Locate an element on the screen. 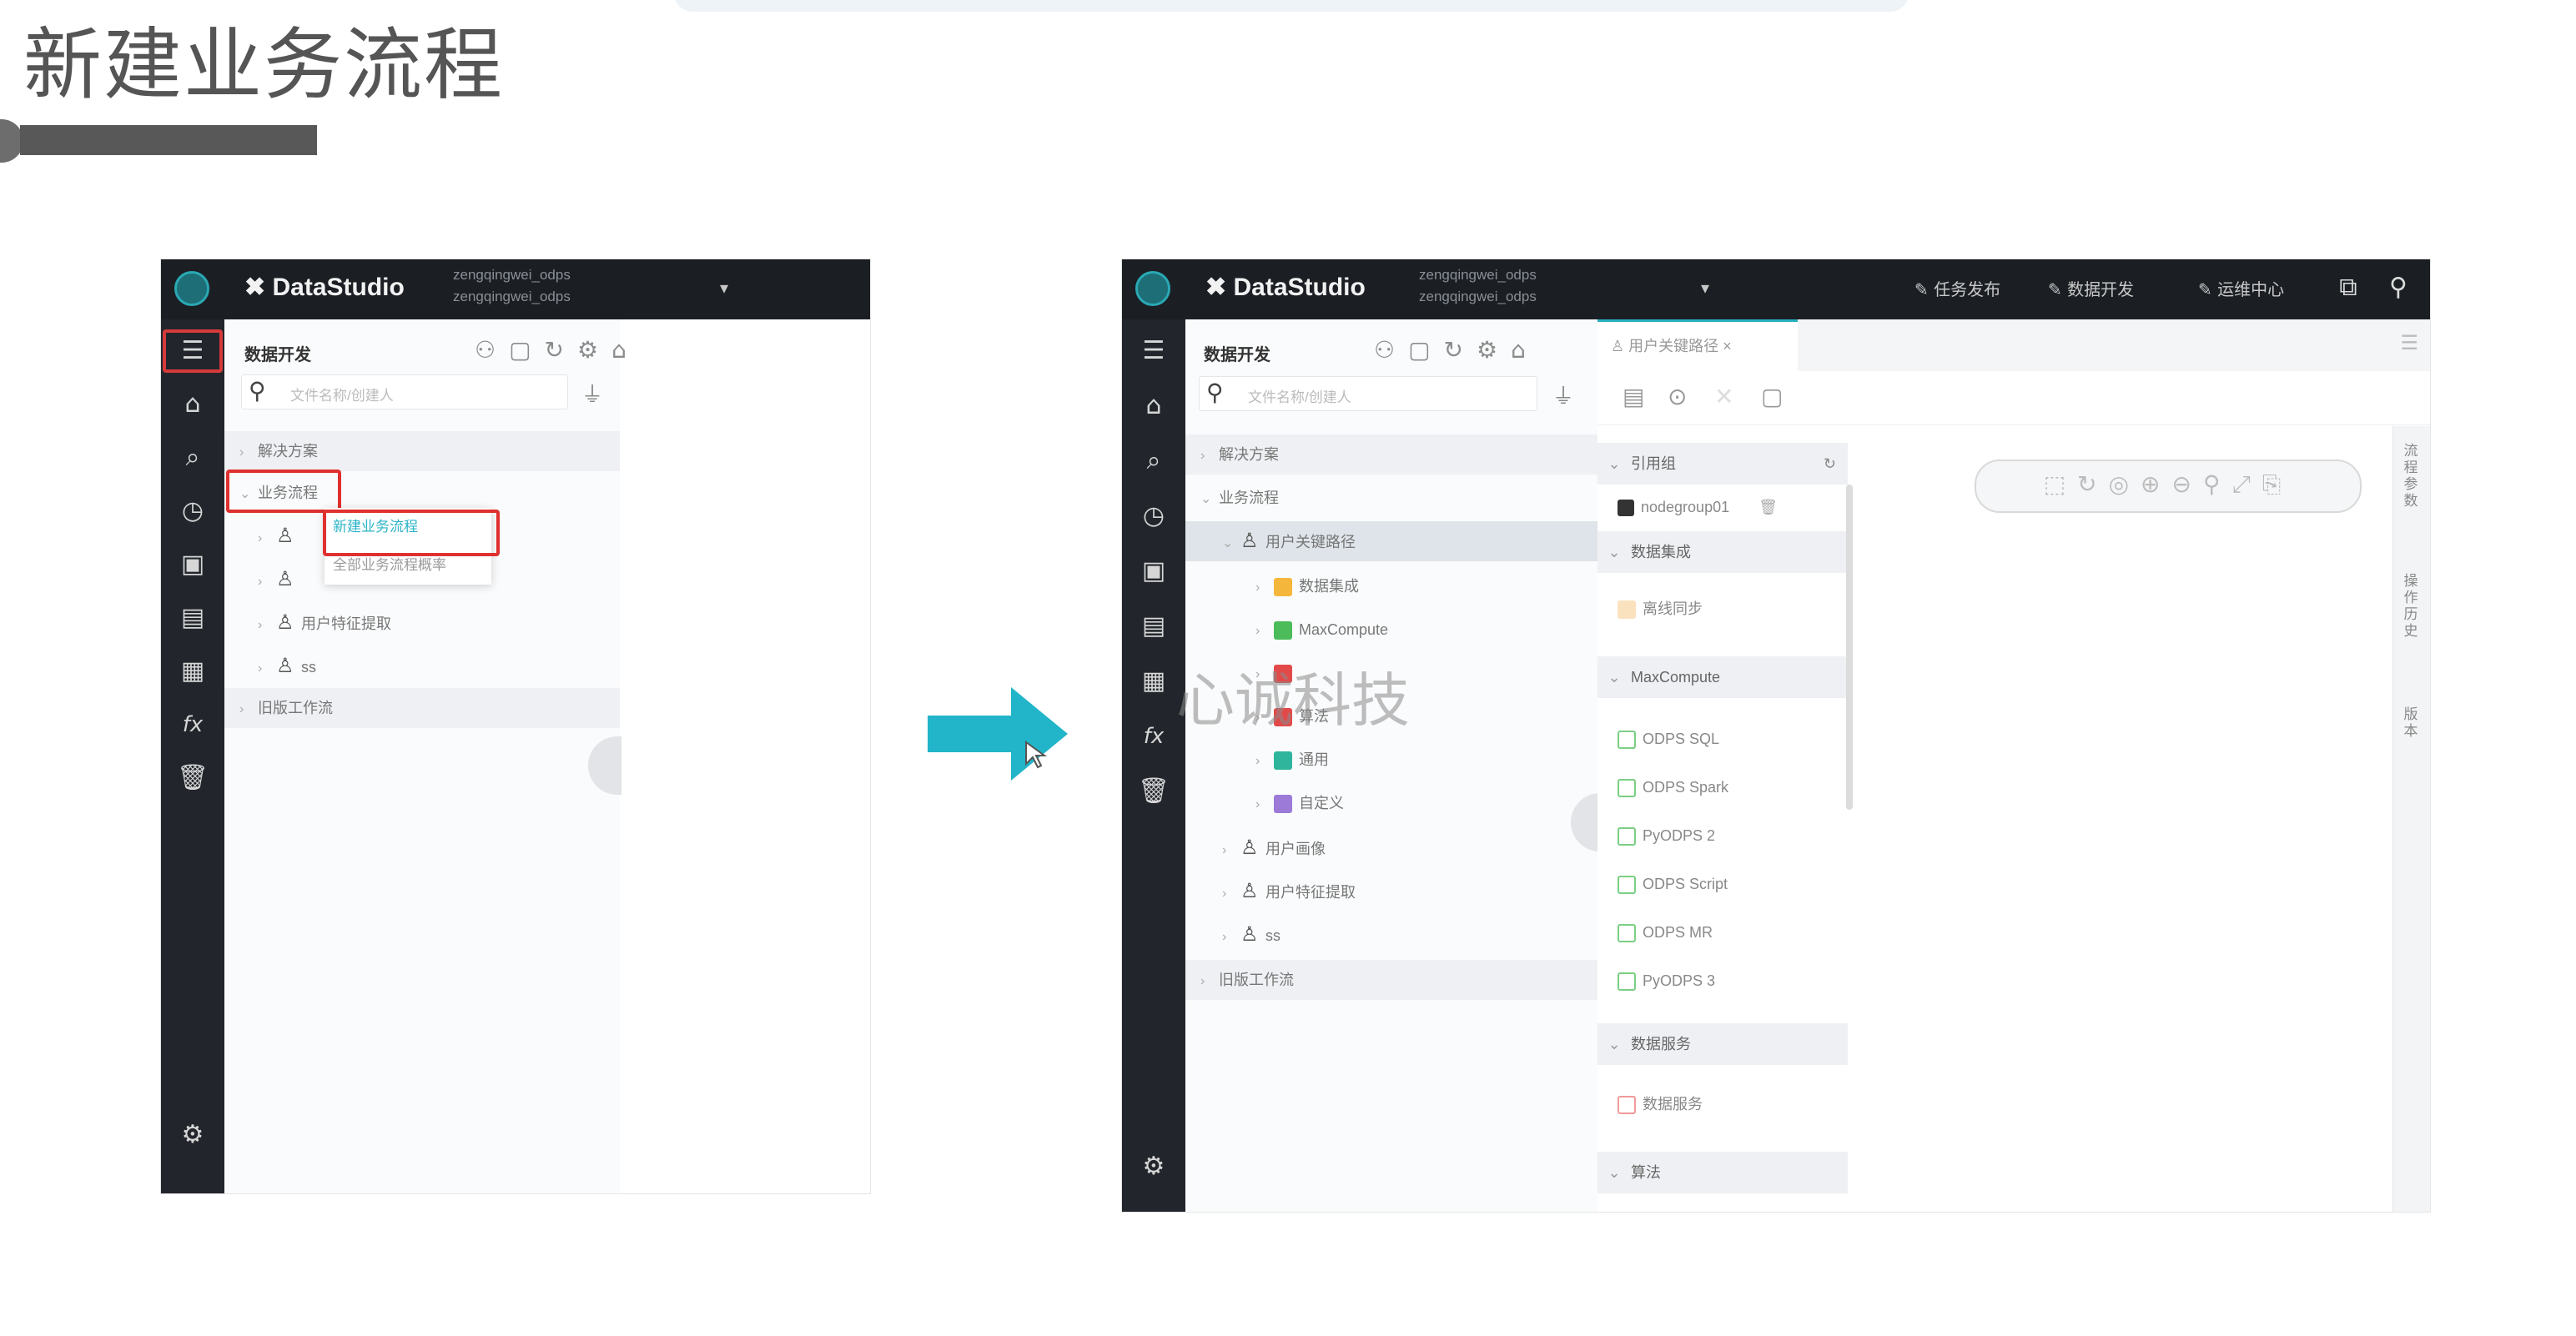  rail-history: 操作历史 is located at coordinates (2411, 607).